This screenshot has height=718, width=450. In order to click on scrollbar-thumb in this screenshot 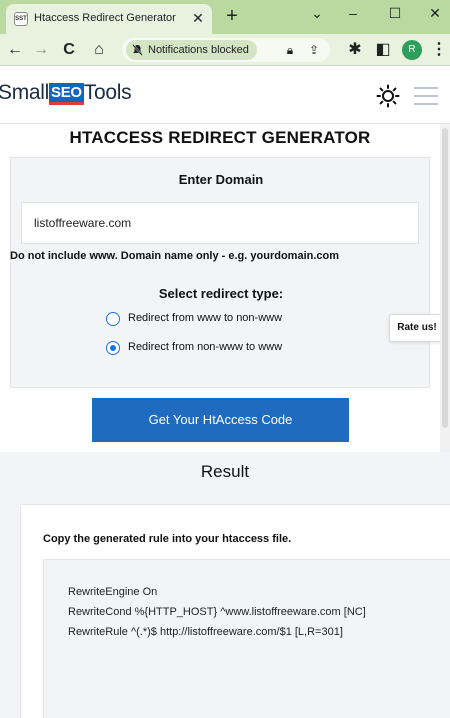, I will do `click(445, 278)`.